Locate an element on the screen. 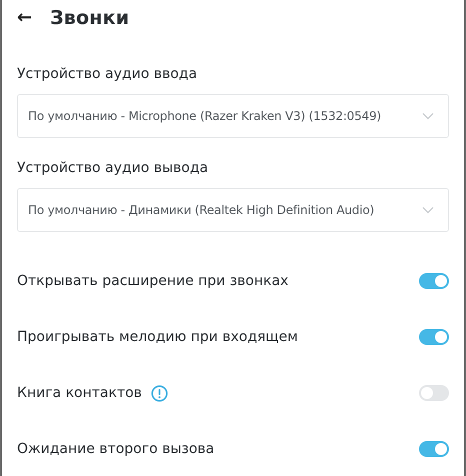 This screenshot has height=476, width=466. info-icon is located at coordinates (159, 393).